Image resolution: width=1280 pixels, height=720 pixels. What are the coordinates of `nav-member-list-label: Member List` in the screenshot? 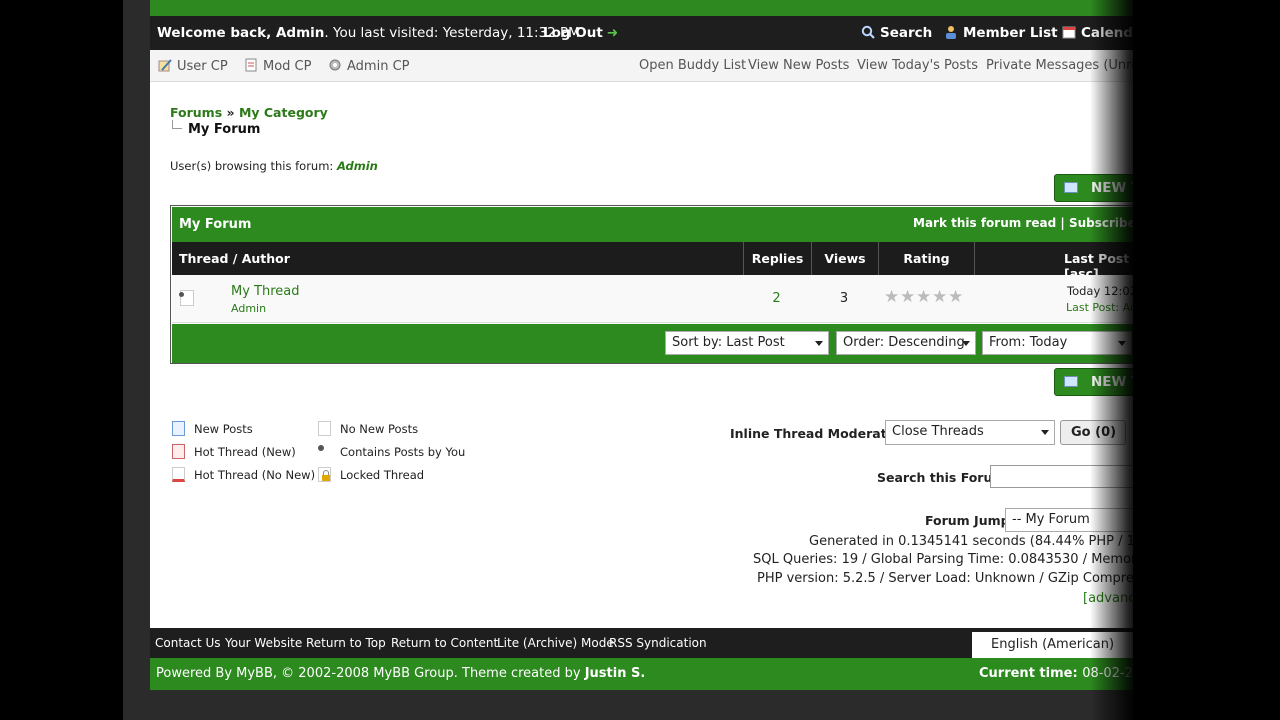 It's located at (1010, 33).